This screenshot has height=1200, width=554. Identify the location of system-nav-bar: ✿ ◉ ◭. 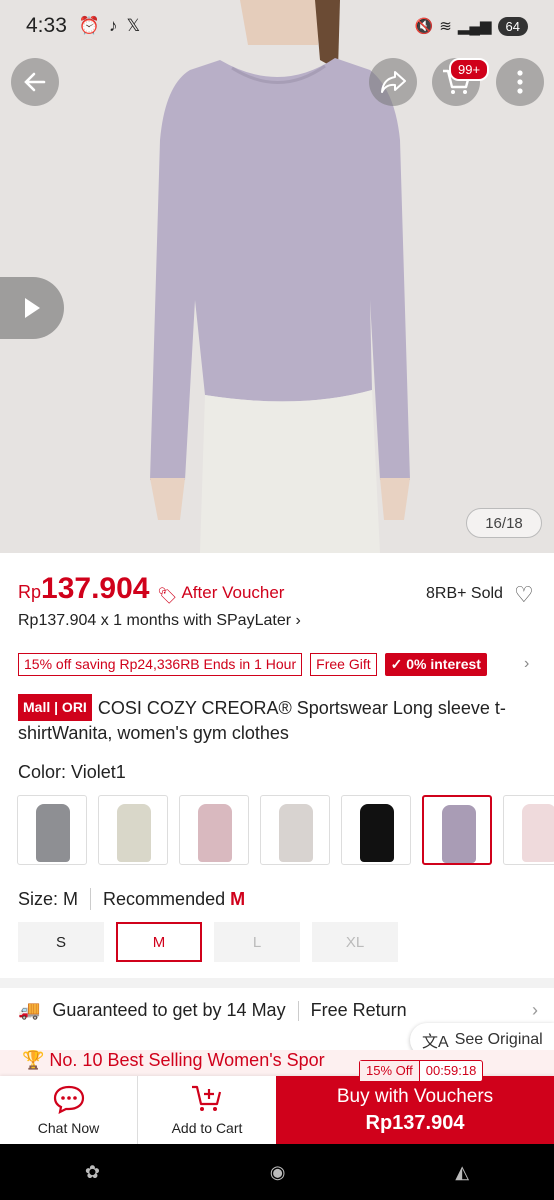
(277, 1172).